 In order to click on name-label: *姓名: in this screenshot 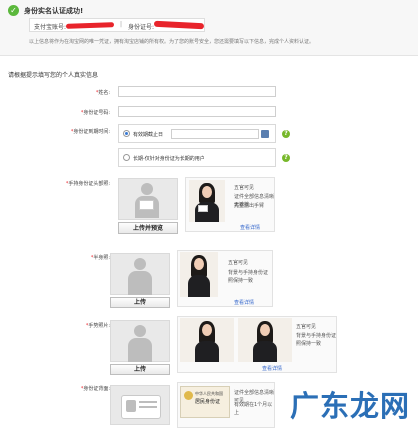, I will do `click(102, 93)`.